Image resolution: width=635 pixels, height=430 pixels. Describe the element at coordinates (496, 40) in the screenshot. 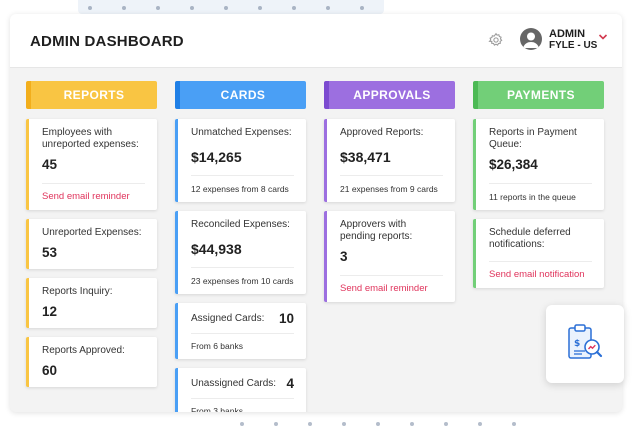

I see `gear-icon` at that location.